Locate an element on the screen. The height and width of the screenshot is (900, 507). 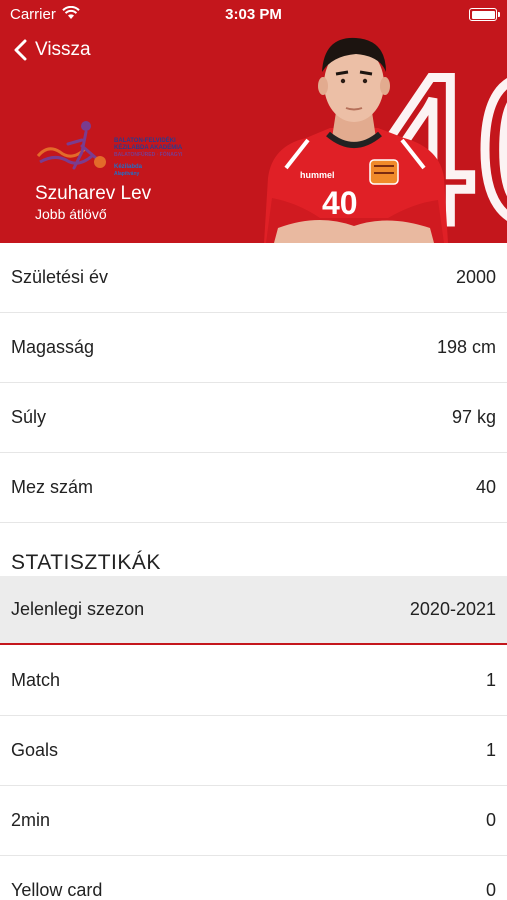
stat-row-match: Match 1 is located at coordinates (253, 681).